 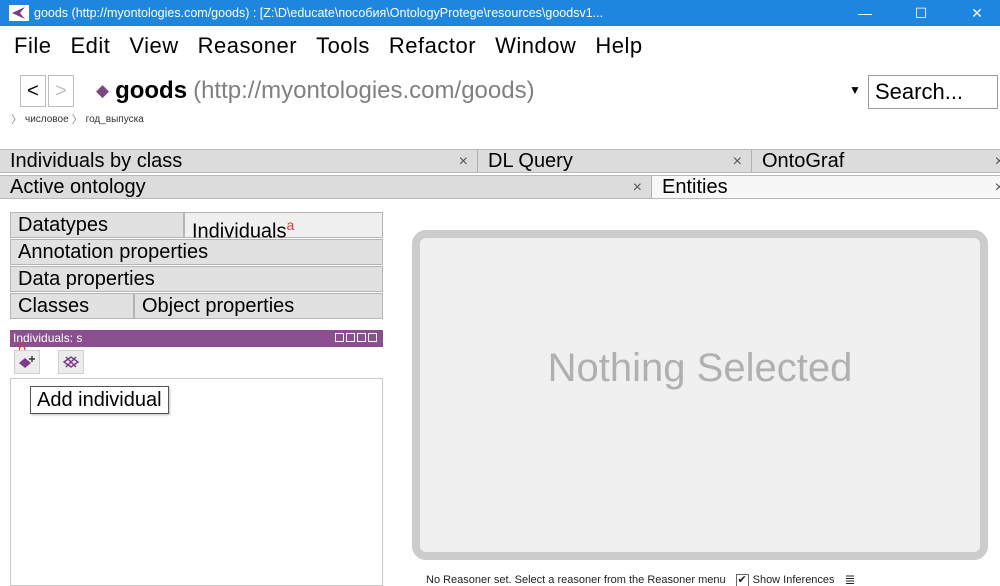 What do you see at coordinates (372, 337) in the screenshot?
I see `close-view-icon` at bounding box center [372, 337].